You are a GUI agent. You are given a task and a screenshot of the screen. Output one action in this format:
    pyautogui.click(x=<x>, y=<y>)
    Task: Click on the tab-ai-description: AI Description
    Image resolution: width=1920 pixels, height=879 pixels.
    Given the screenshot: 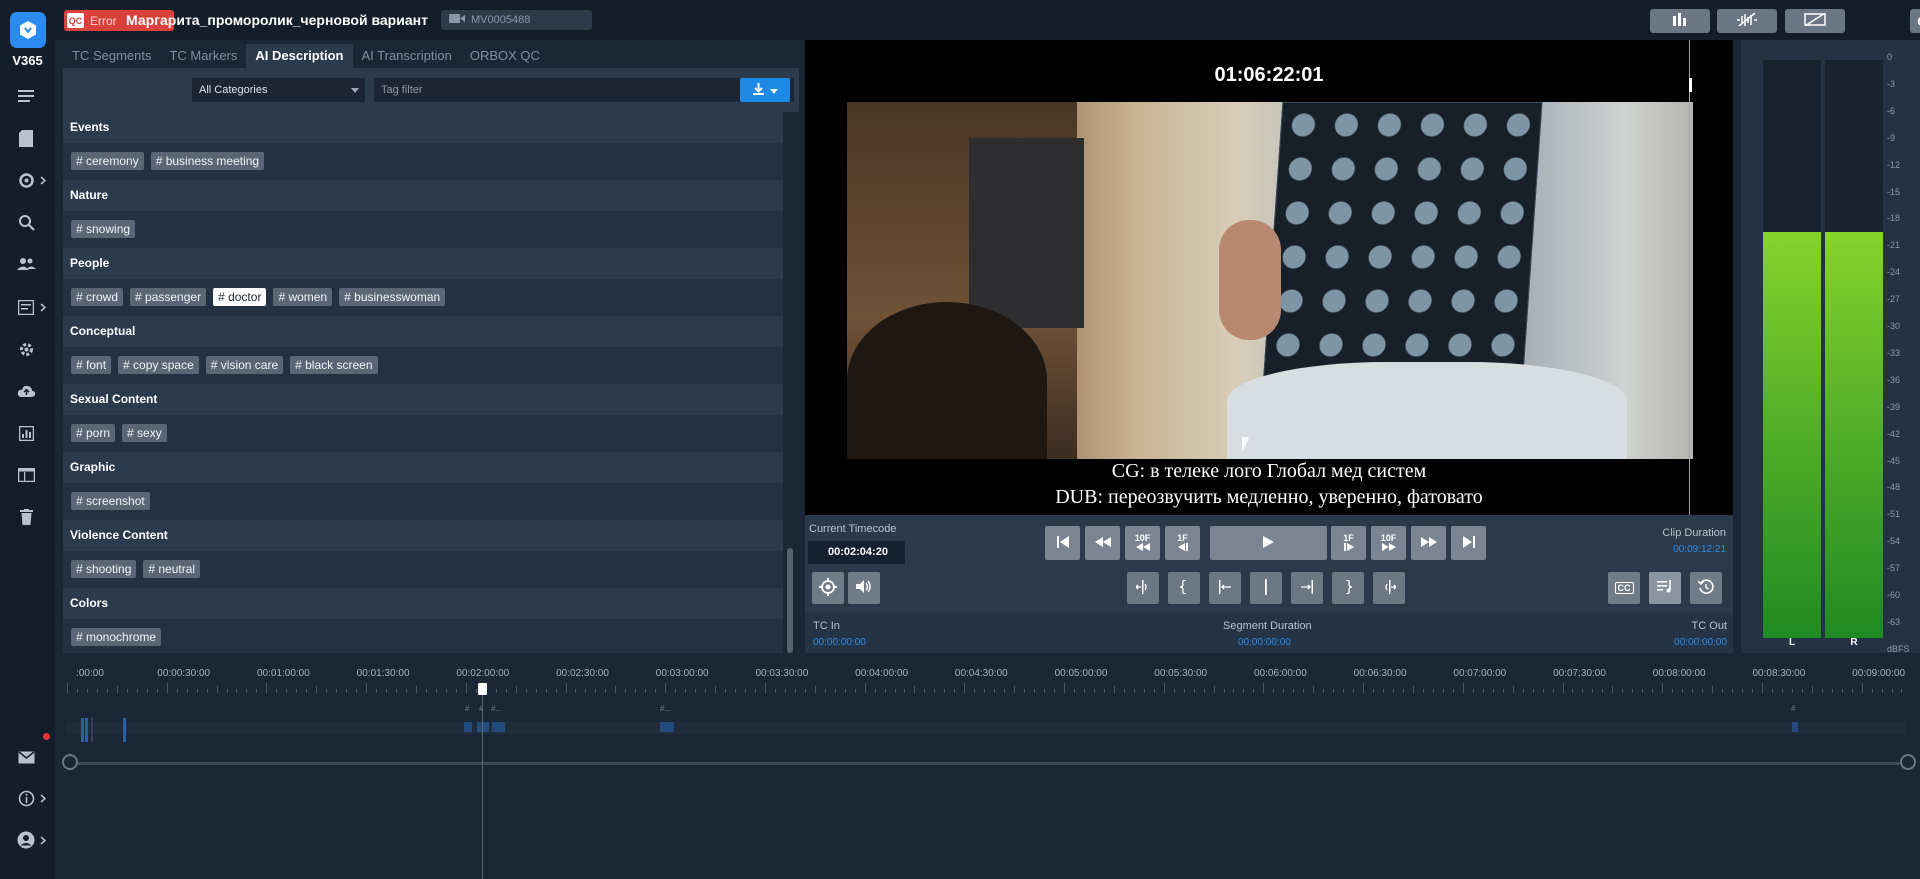 What is the action you would take?
    pyautogui.click(x=299, y=56)
    